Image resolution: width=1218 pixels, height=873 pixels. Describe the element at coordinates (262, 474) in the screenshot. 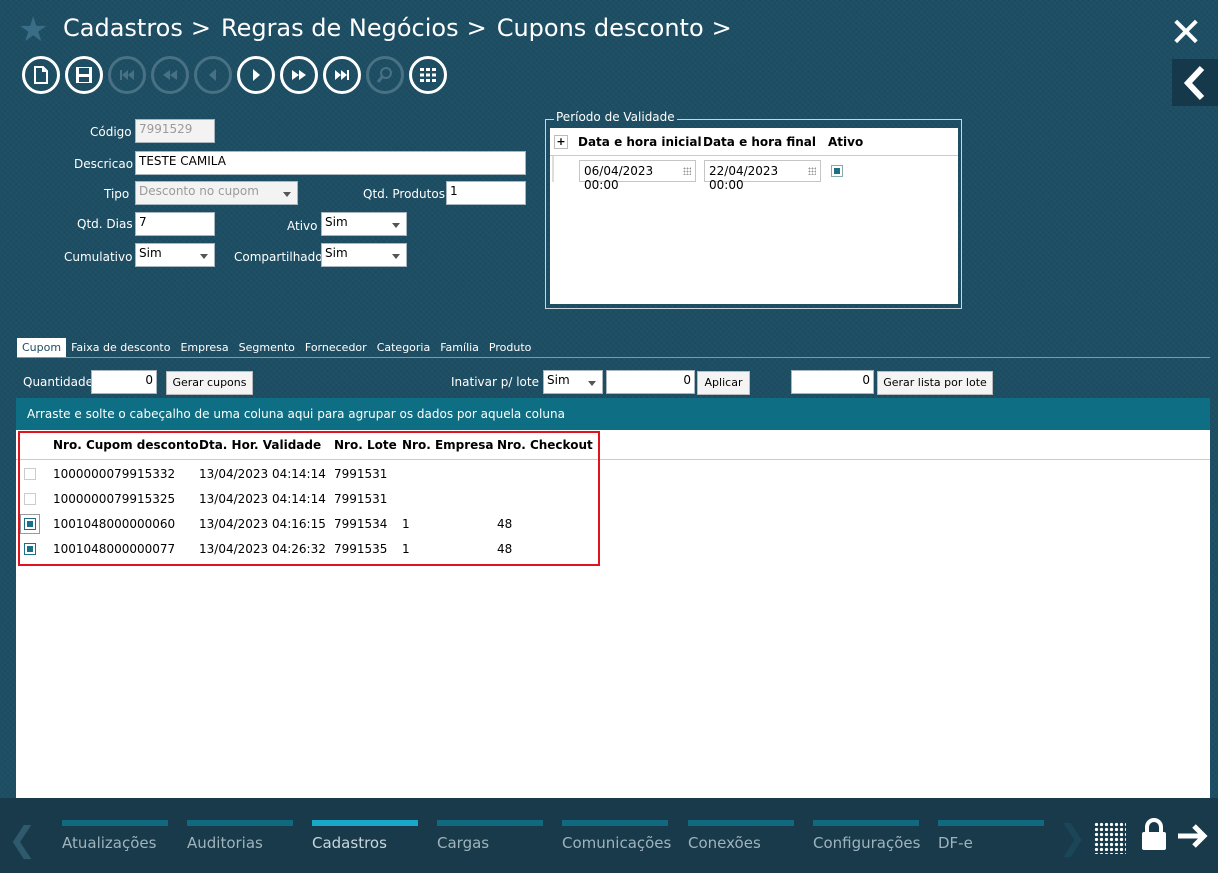

I see `cell-validade: 13/04/2023 04:14:14` at that location.